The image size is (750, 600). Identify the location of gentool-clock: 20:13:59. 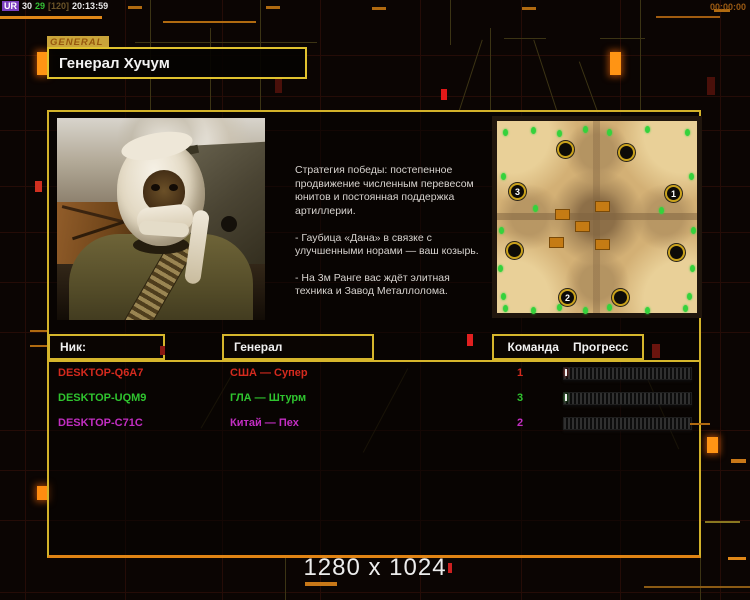
(90, 6).